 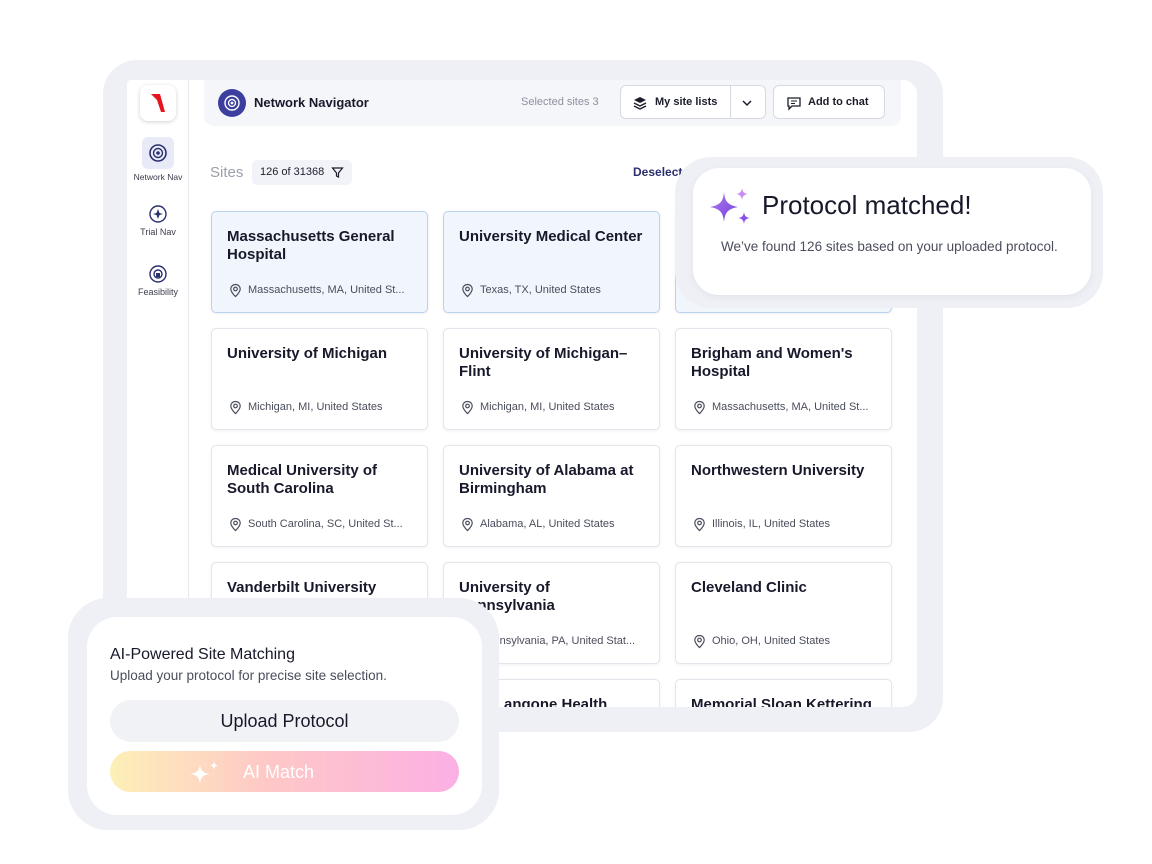 What do you see at coordinates (560, 102) in the screenshot?
I see `selected-sites-count: Selected sites 3` at bounding box center [560, 102].